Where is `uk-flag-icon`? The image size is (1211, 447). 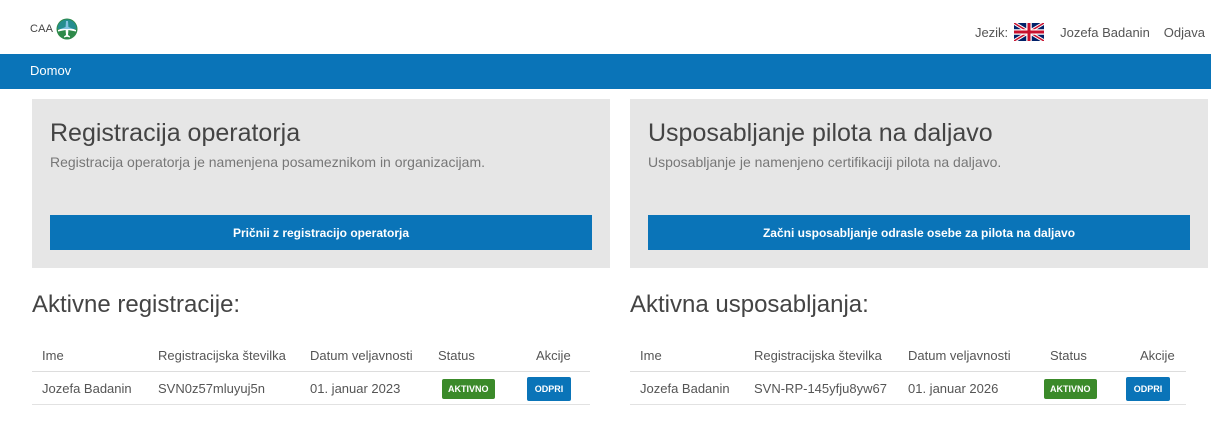 uk-flag-icon is located at coordinates (1029, 32).